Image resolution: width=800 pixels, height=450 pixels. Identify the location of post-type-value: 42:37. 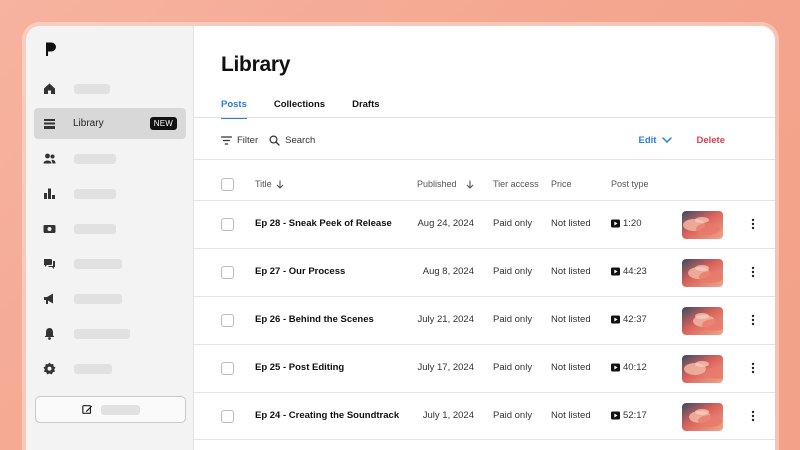
(629, 319).